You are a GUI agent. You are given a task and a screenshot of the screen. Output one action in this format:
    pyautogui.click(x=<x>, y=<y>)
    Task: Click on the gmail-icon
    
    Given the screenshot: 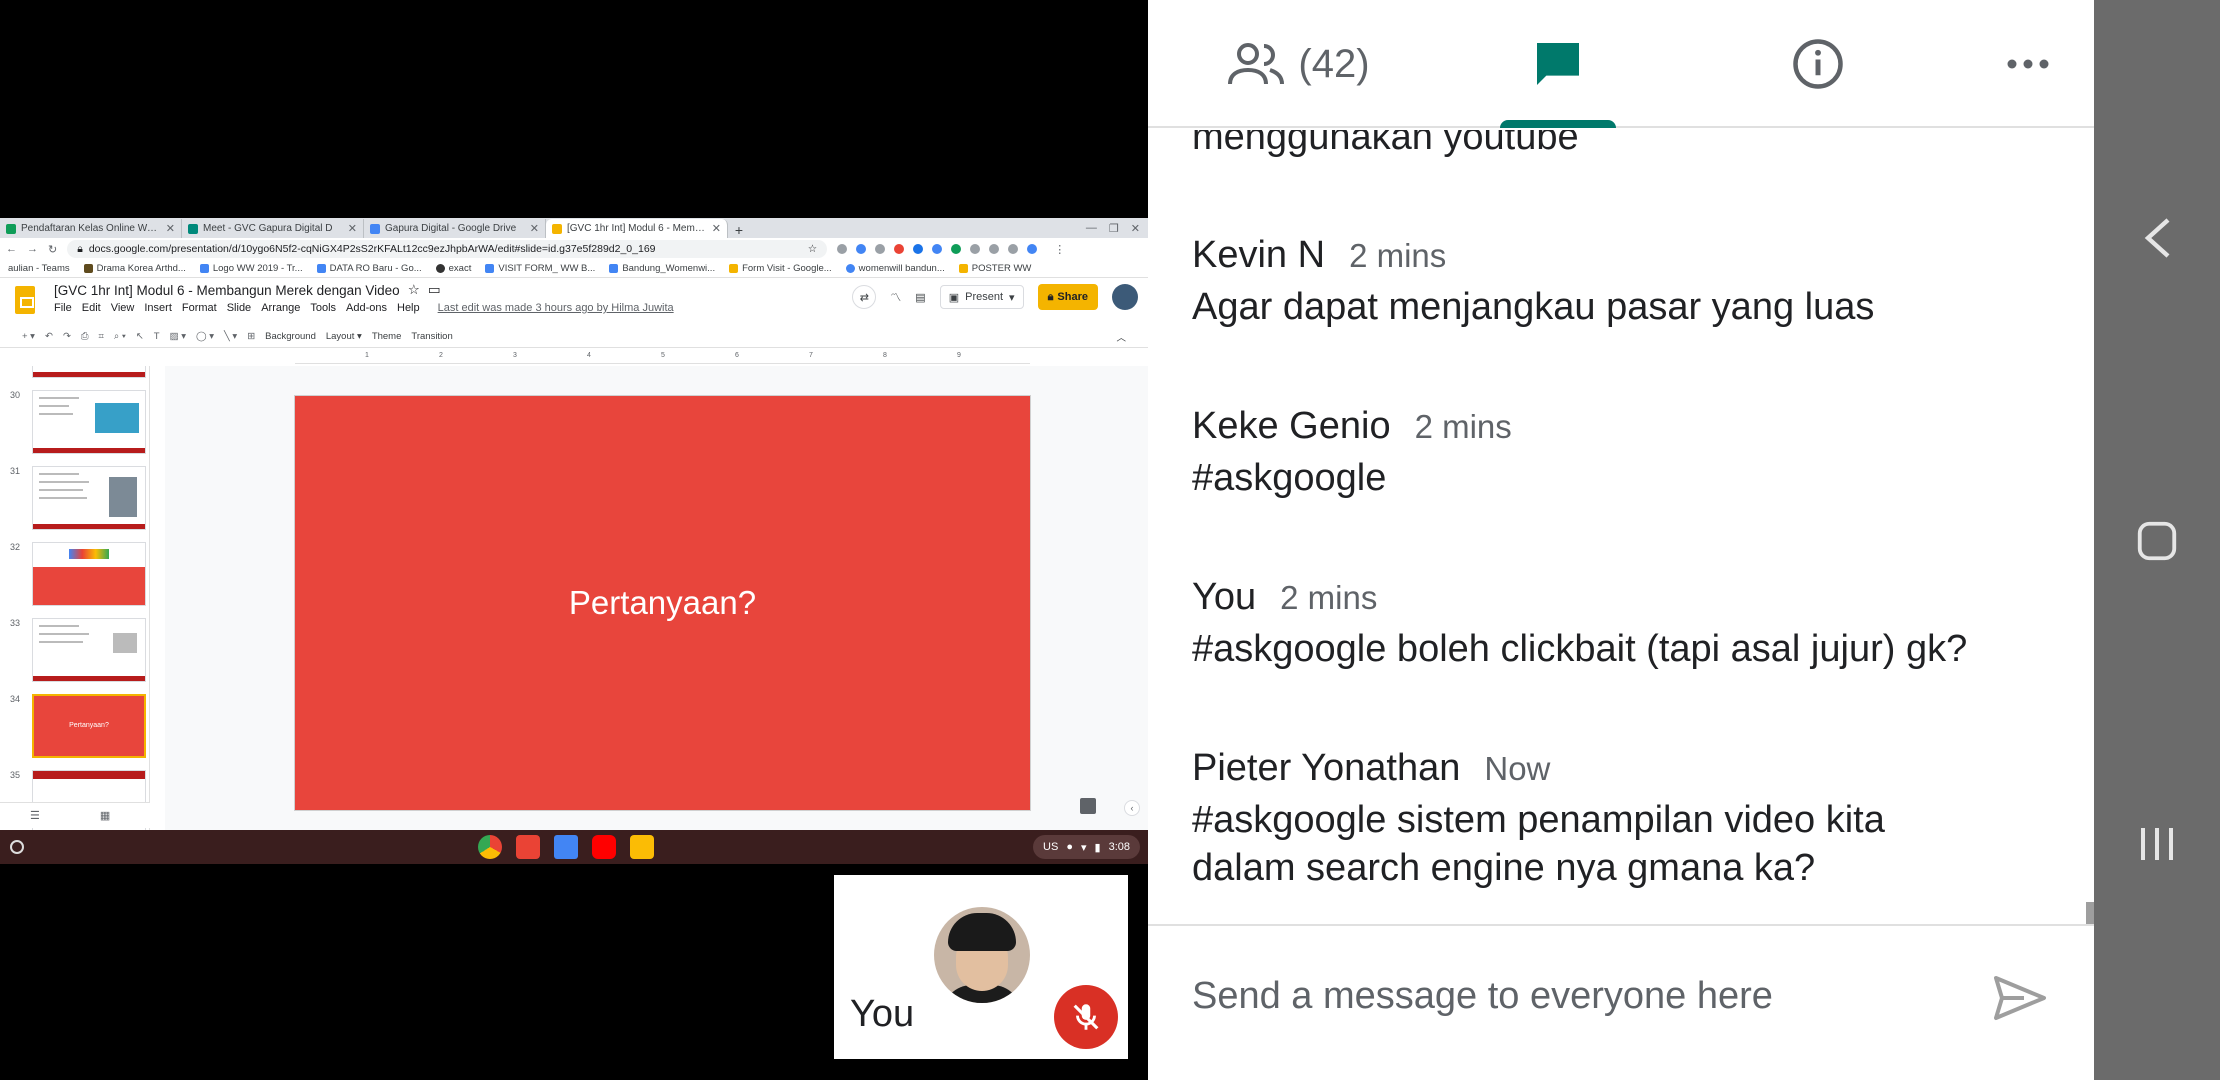 What is the action you would take?
    pyautogui.click(x=528, y=847)
    